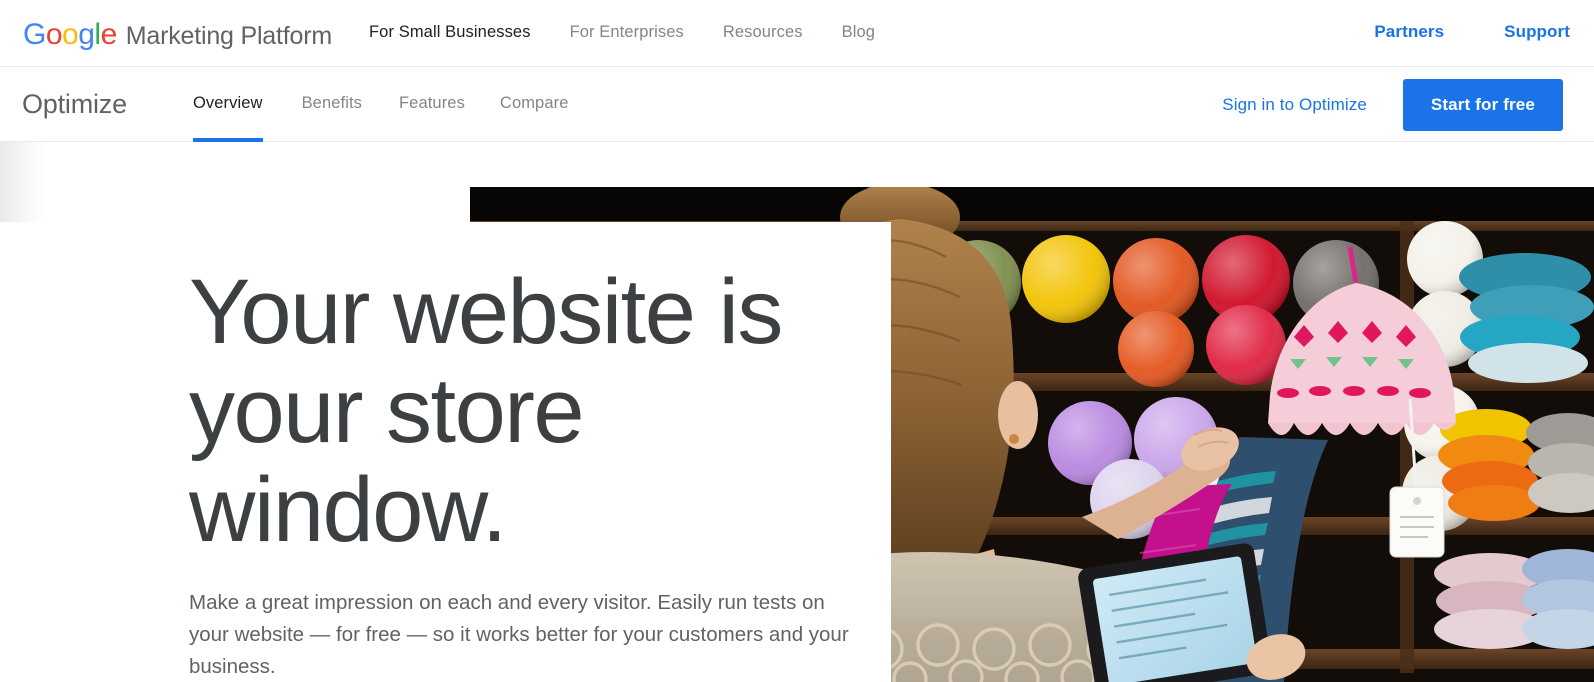  Describe the element at coordinates (486, 312) in the screenshot. I see `hero-heading-line-1: Your website is` at that location.